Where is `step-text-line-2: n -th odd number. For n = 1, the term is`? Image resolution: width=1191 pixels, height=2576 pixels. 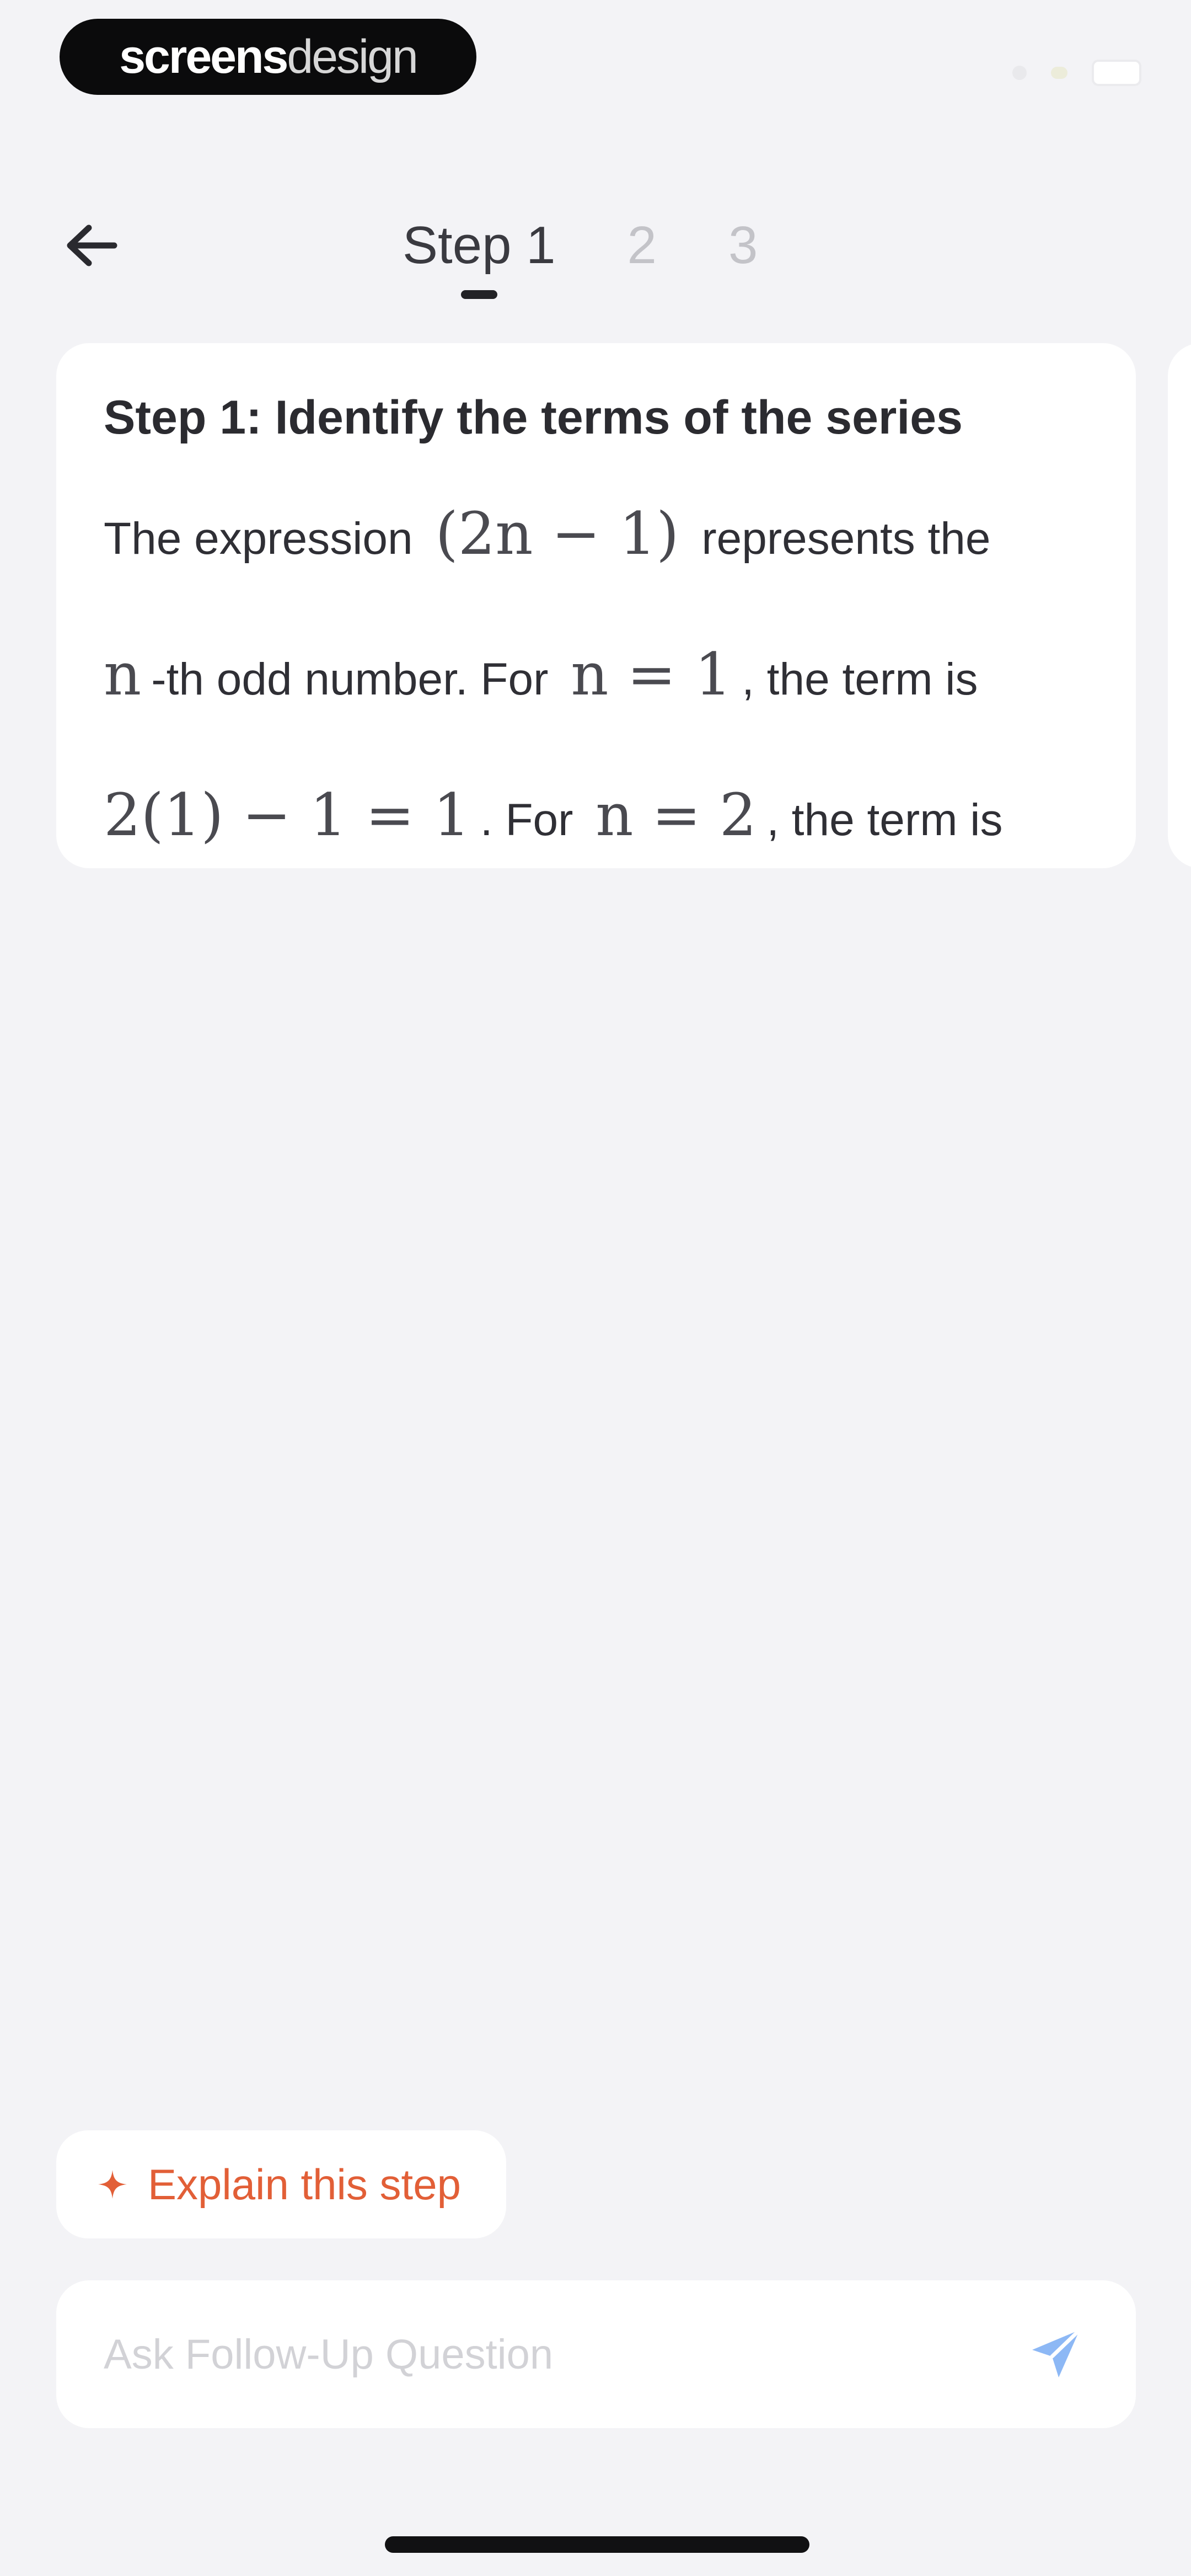 step-text-line-2: n -th odd number. For n = 1, the term is is located at coordinates (596, 677).